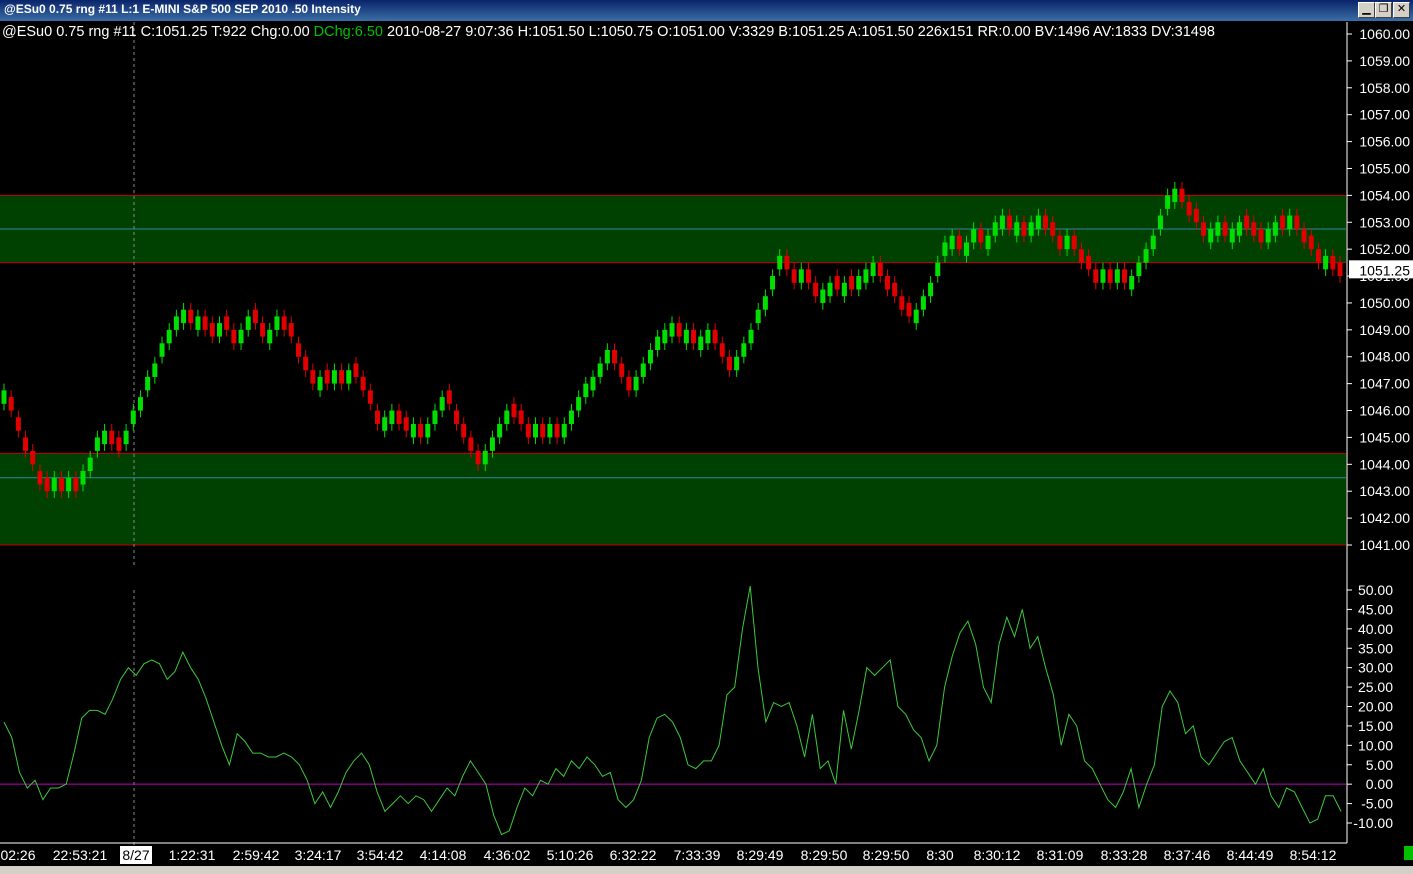  I want to click on session-date-label: 8/27, so click(135, 855).